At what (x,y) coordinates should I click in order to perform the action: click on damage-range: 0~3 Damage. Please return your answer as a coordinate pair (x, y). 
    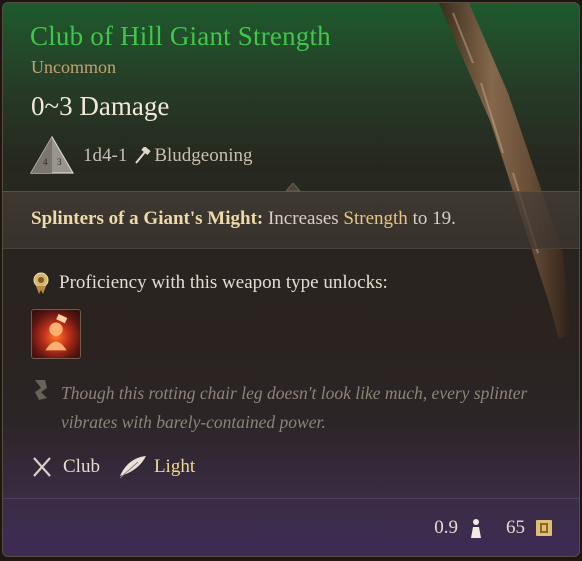
    Looking at the image, I should click on (100, 106).